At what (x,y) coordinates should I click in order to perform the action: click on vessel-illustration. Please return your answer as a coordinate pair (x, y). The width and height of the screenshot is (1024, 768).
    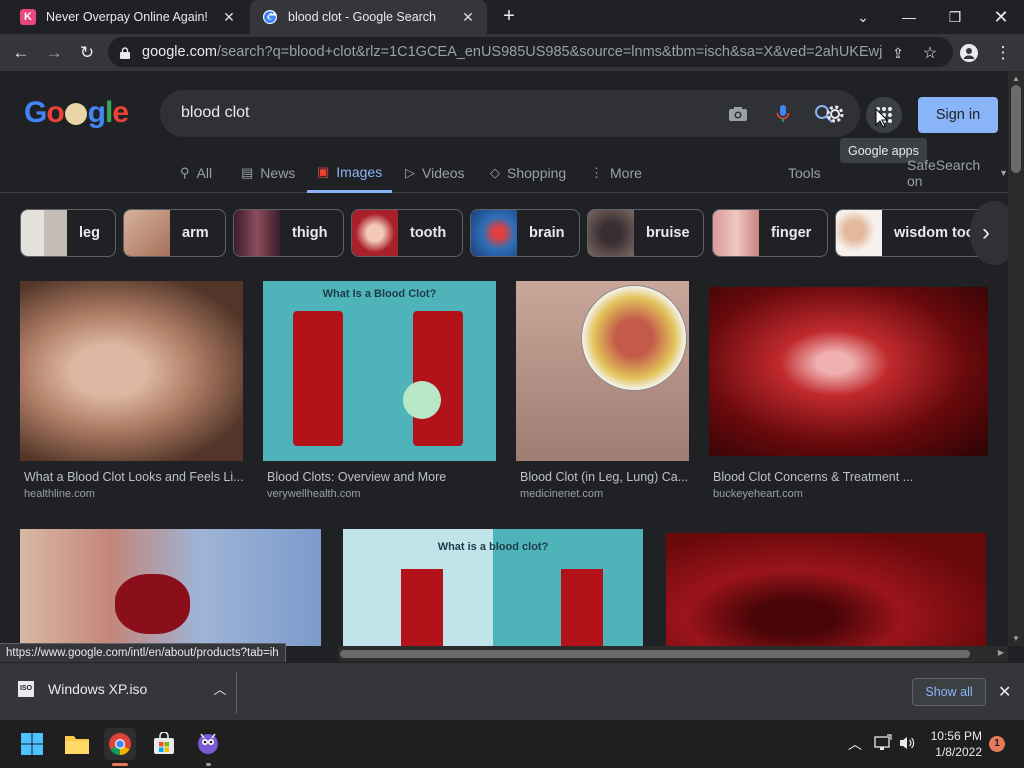
    Looking at the image, I should click on (318, 378).